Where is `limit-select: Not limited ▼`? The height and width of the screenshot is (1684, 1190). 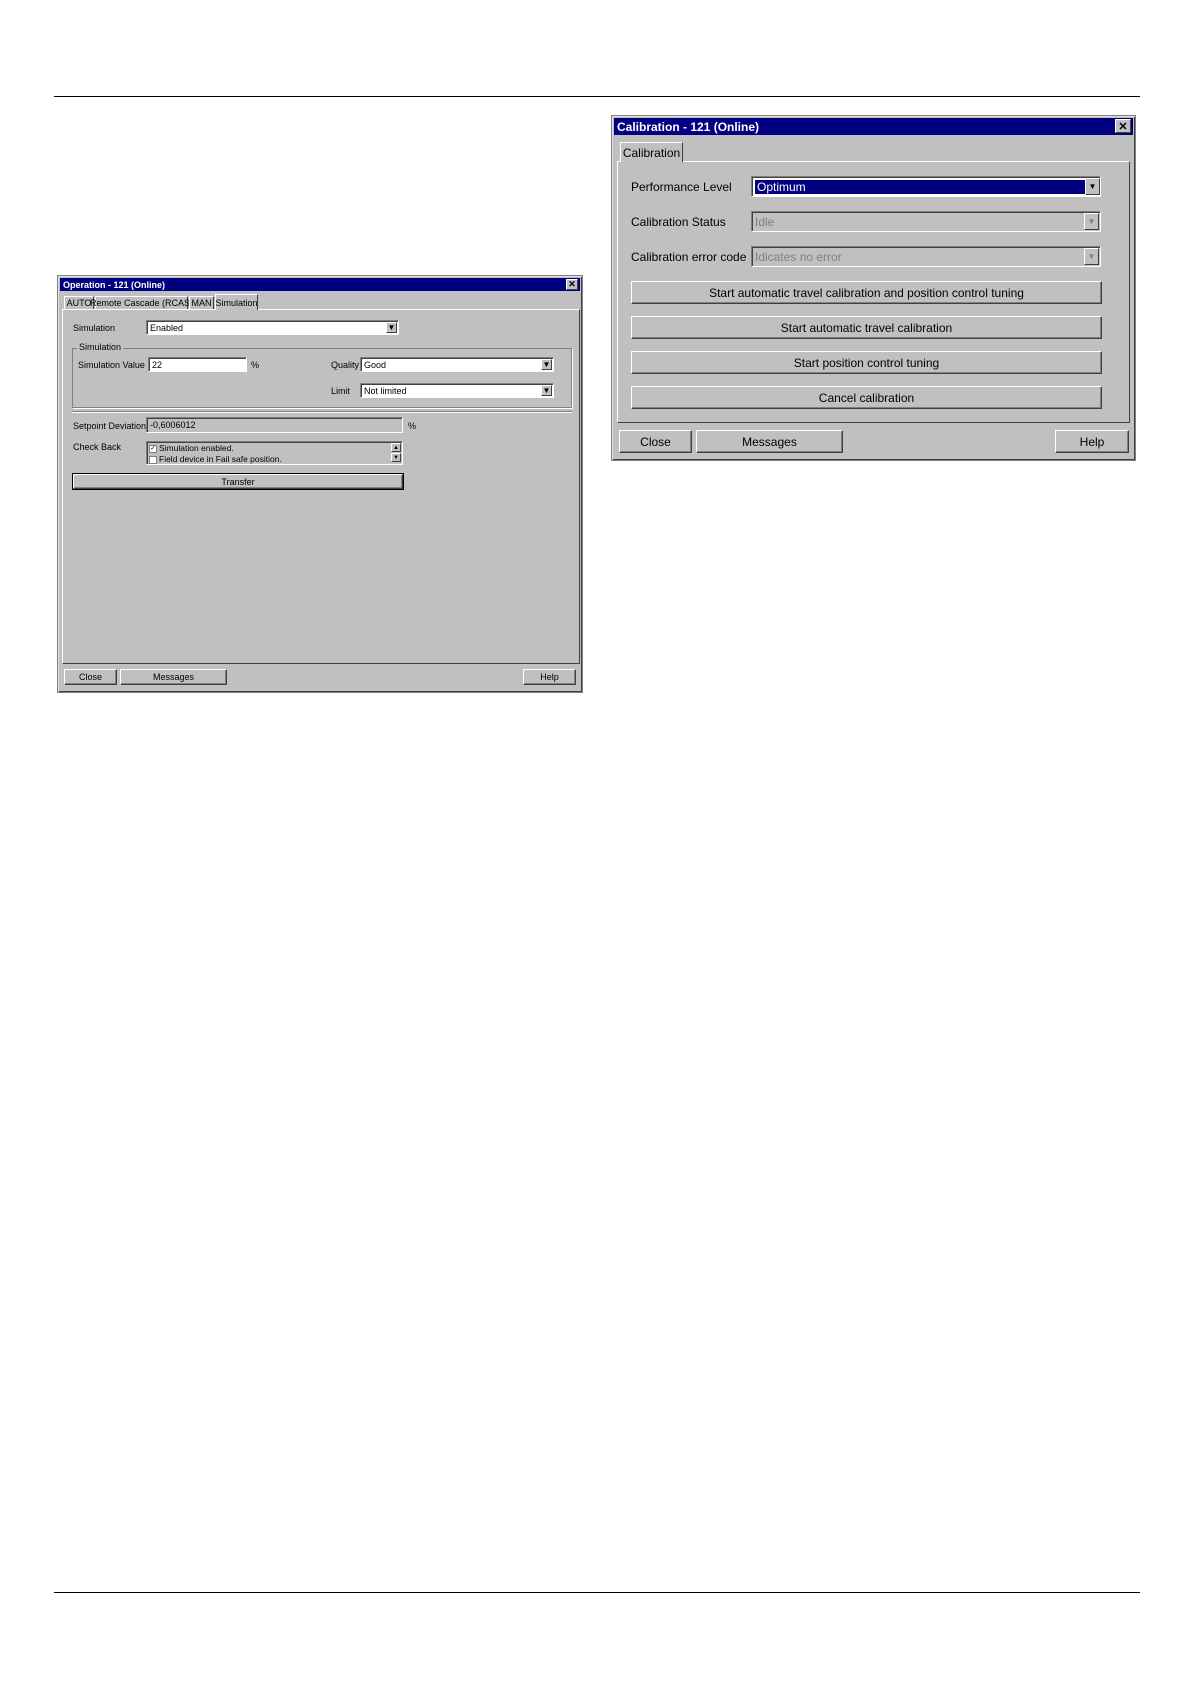 limit-select: Not limited ▼ is located at coordinates (457, 390).